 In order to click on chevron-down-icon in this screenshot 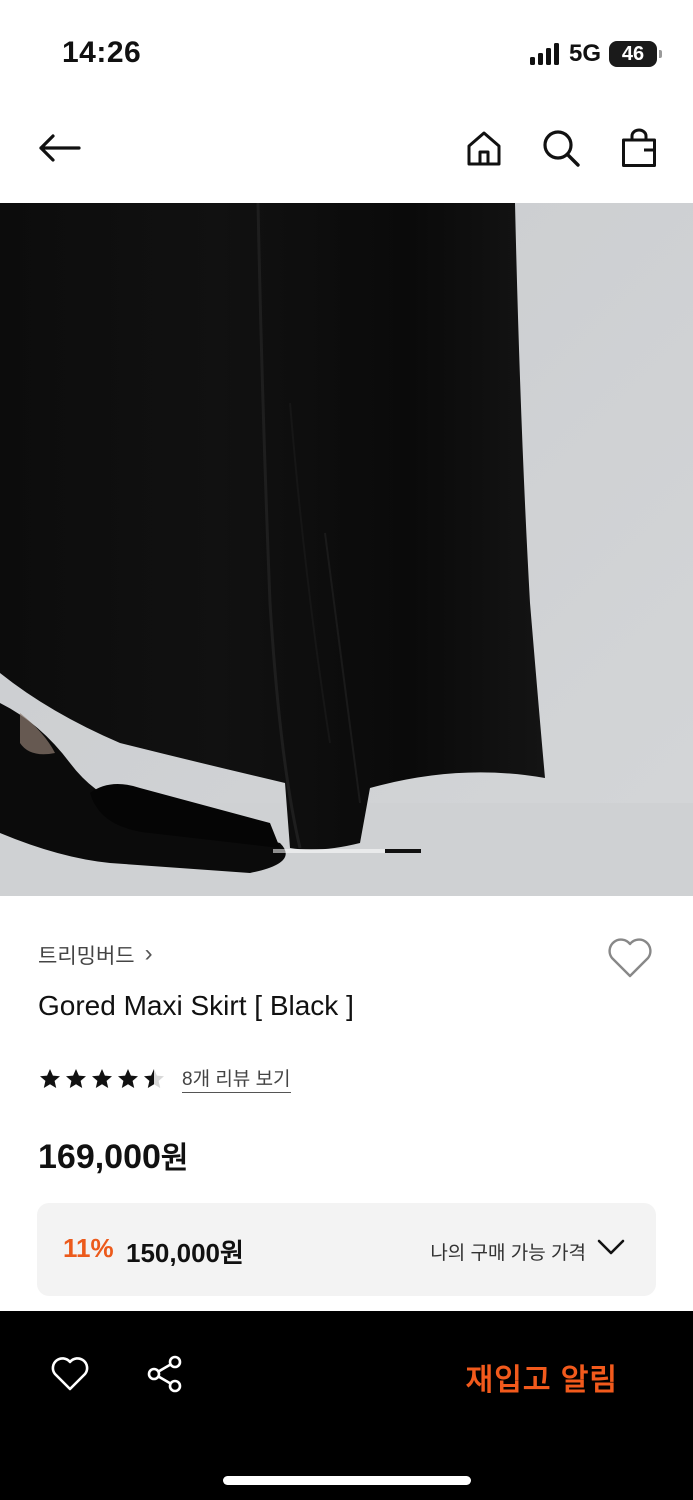, I will do `click(611, 1247)`.